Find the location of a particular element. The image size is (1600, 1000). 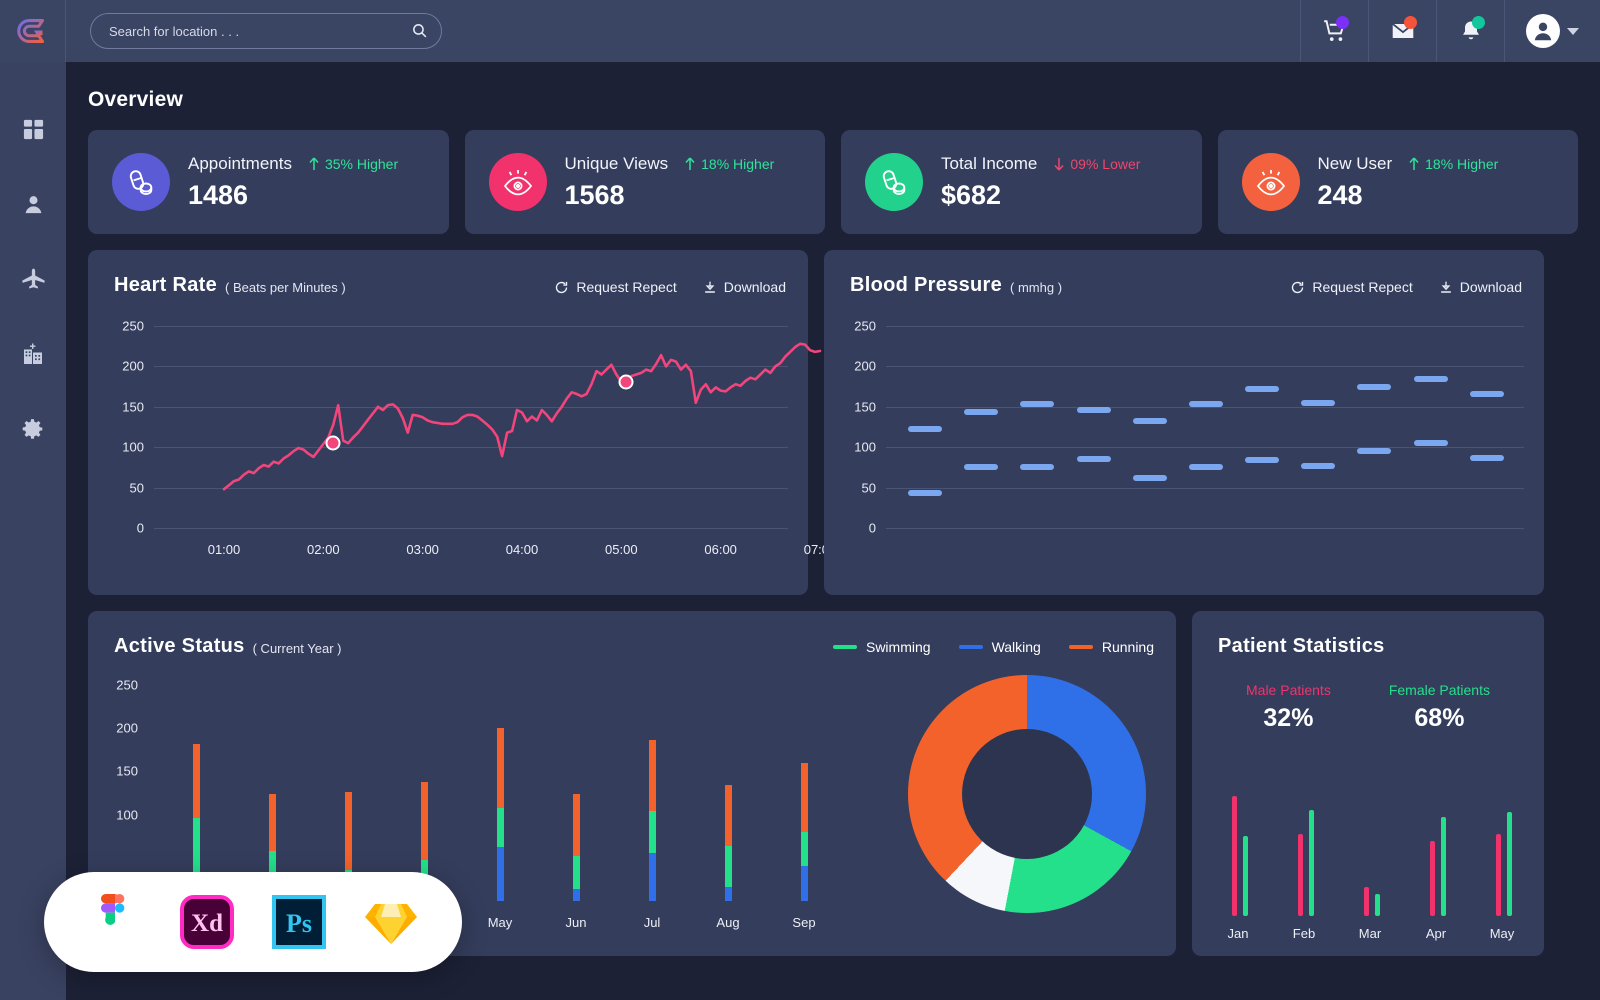

panel-subtitle: ( Beats per Minutes ) is located at coordinates (285, 287).